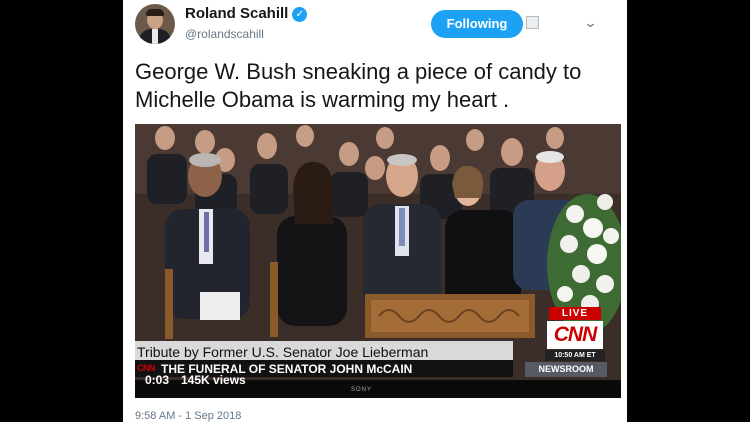 The image size is (750, 422). What do you see at coordinates (236, 13) in the screenshot?
I see `author-name: Roland Scahill` at bounding box center [236, 13].